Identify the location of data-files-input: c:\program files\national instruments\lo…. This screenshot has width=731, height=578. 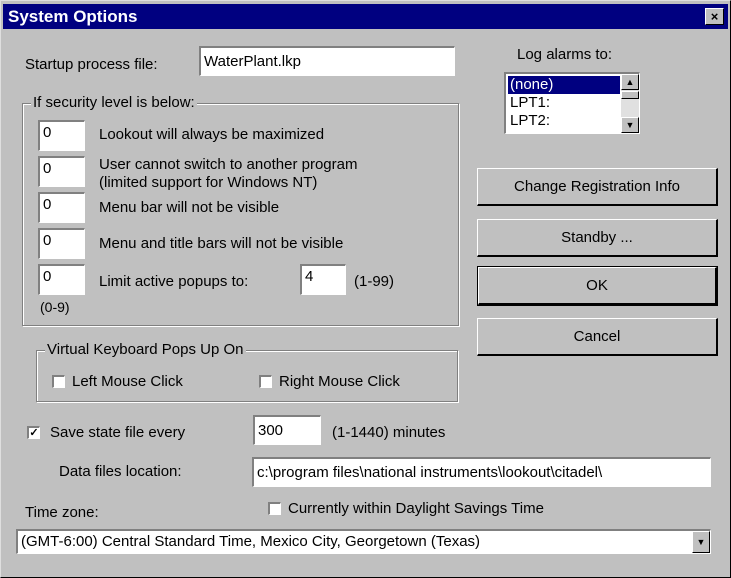
(481, 472).